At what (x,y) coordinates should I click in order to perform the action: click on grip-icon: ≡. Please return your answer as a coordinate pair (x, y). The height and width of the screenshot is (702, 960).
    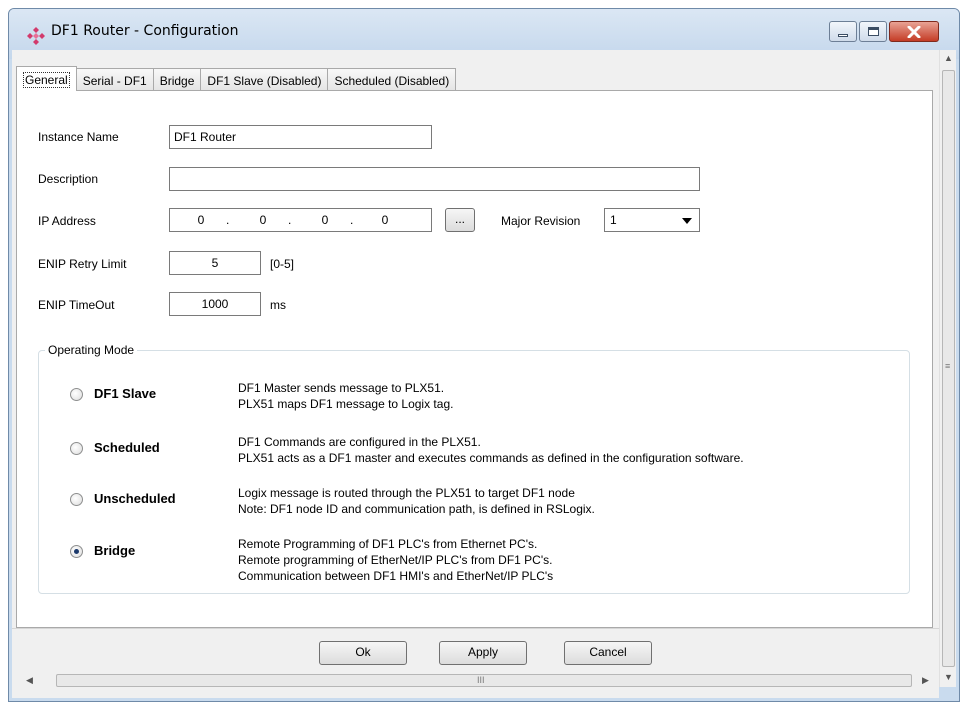
    Looking at the image, I should click on (948, 366).